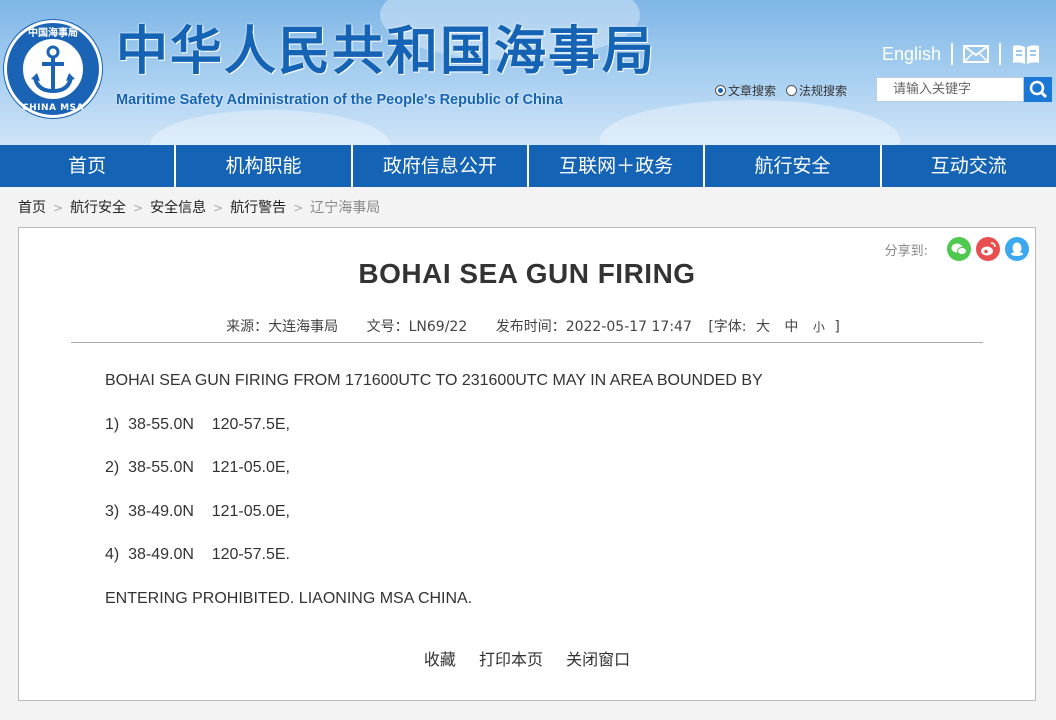 This screenshot has height=720, width=1056. Describe the element at coordinates (791, 327) in the screenshot. I see `font-size-medium-button: 中` at that location.